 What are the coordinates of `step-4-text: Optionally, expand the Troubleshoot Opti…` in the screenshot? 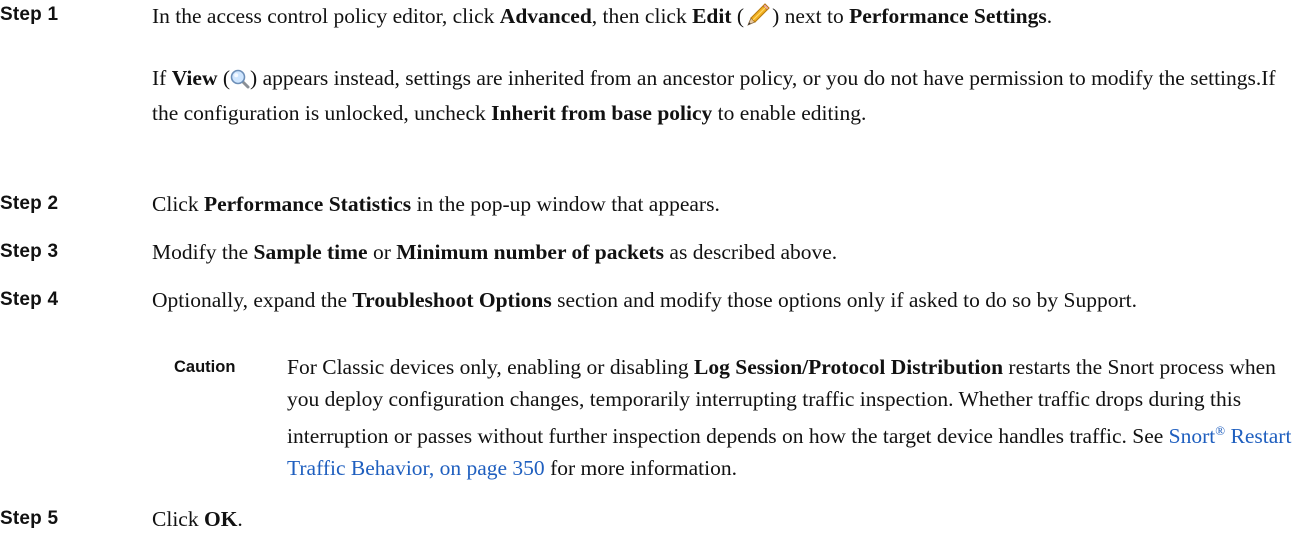 It's located at (644, 300).